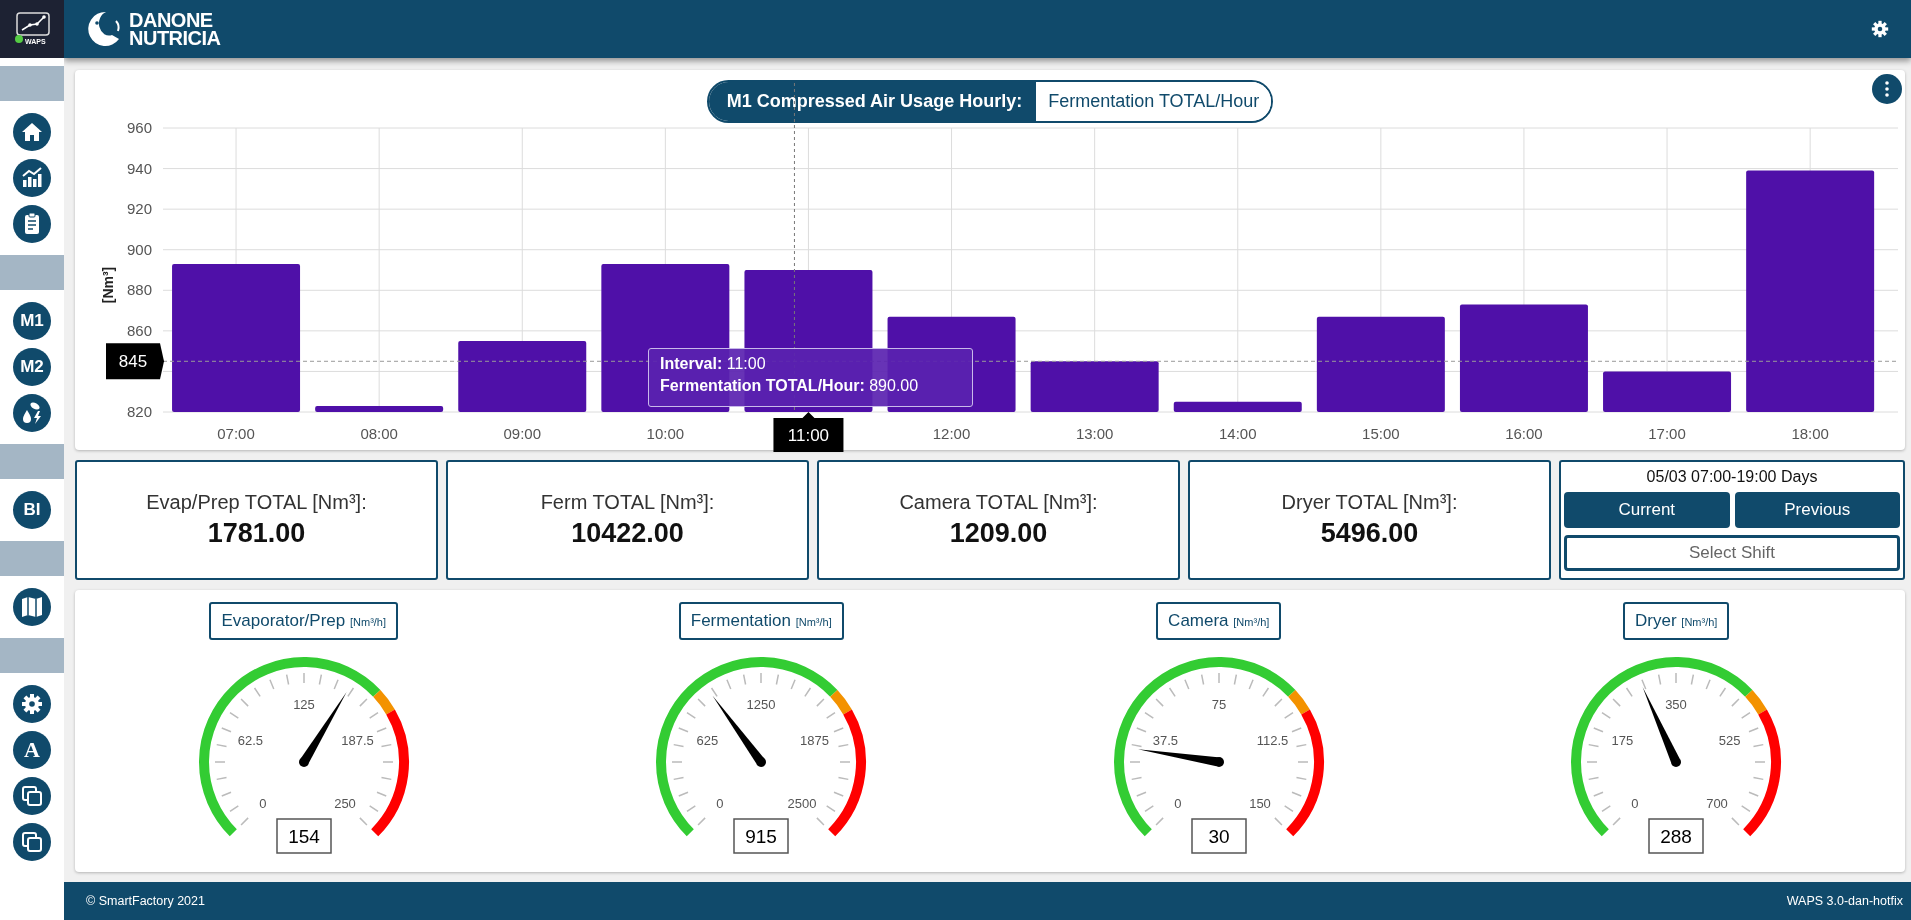  I want to click on axis-tick-label: 15:00, so click(1381, 433).